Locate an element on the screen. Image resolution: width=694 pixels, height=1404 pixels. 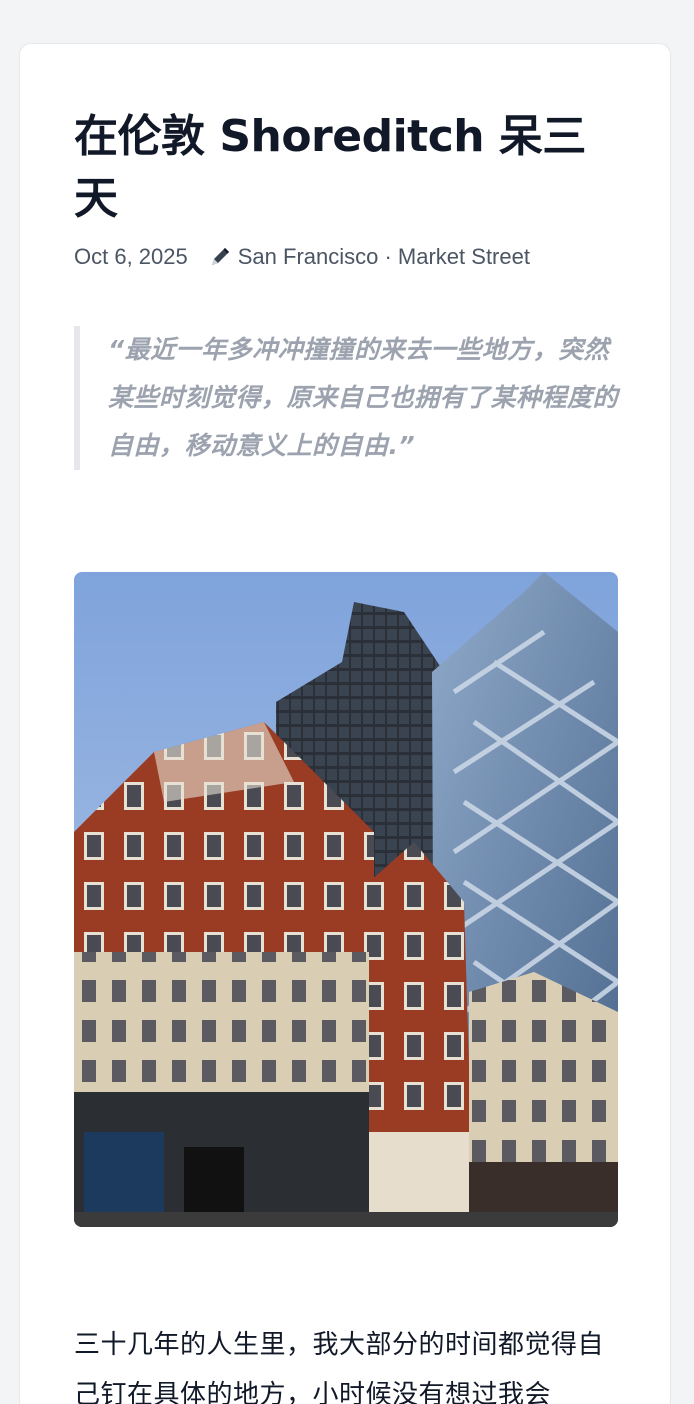
article-body: 三十几年的人生里，我大部分的时间都觉得自己钉在具体的地方，小时候没有想过我会 is located at coordinates (339, 1367).